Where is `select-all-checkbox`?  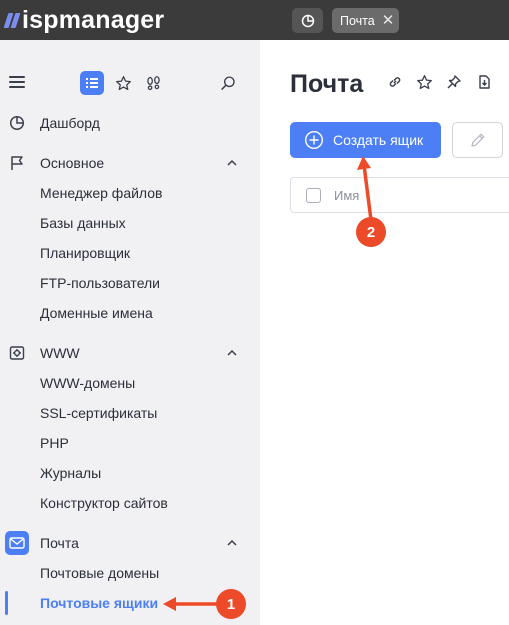
select-all-checkbox is located at coordinates (313, 195).